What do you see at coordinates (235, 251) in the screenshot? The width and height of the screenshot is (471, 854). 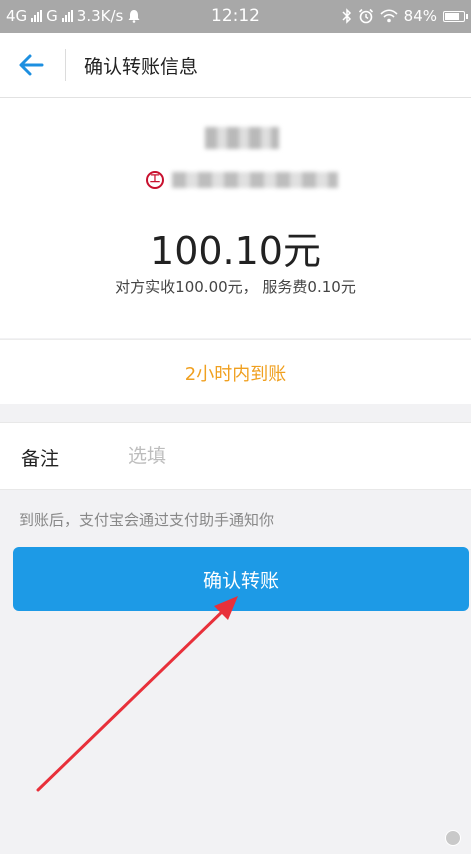 I see `transfer-amount: 100.10元` at bounding box center [235, 251].